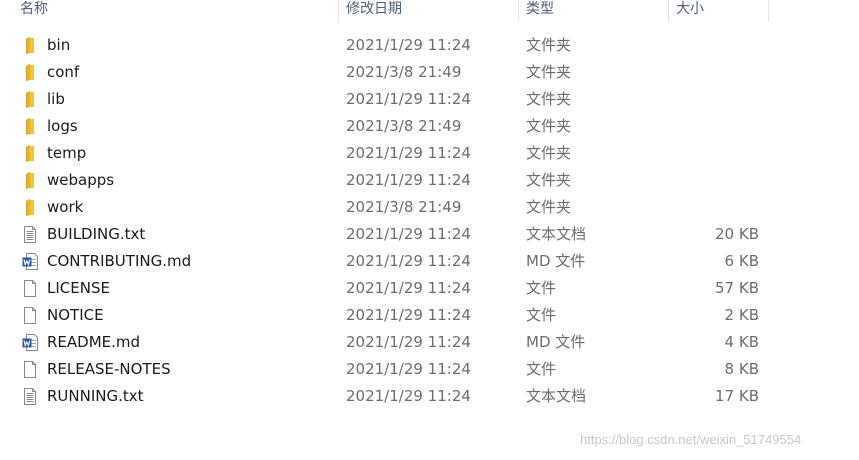 Image resolution: width=859 pixels, height=460 pixels. What do you see at coordinates (690, 11) in the screenshot?
I see `column-header-size: 大小` at bounding box center [690, 11].